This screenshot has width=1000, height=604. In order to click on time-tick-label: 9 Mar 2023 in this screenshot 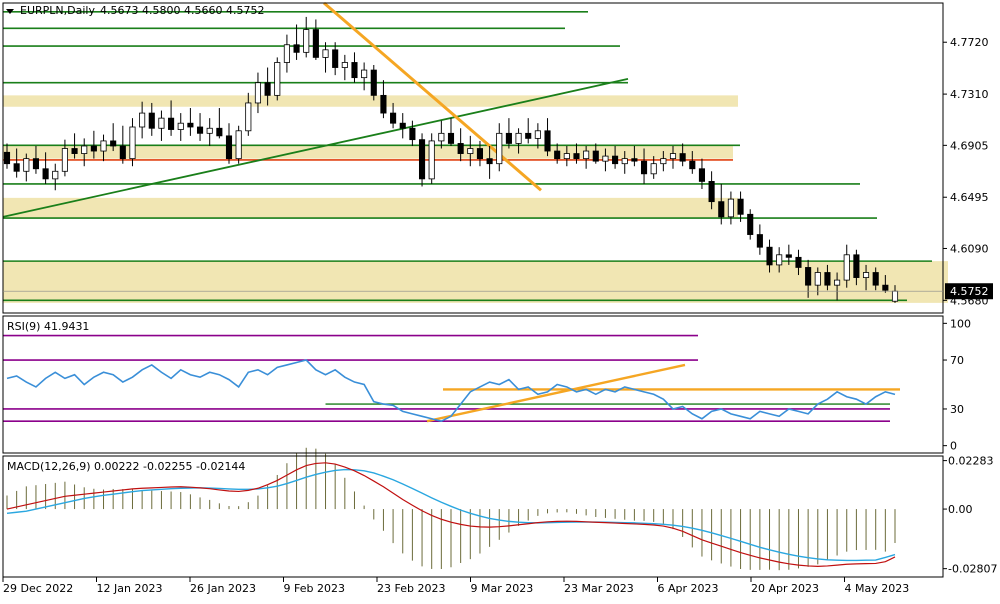, I will do `click(502, 588)`.